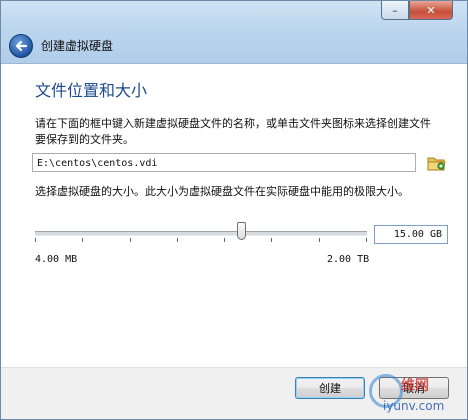 This screenshot has width=468, height=420. I want to click on close-button: ✕, so click(431, 10).